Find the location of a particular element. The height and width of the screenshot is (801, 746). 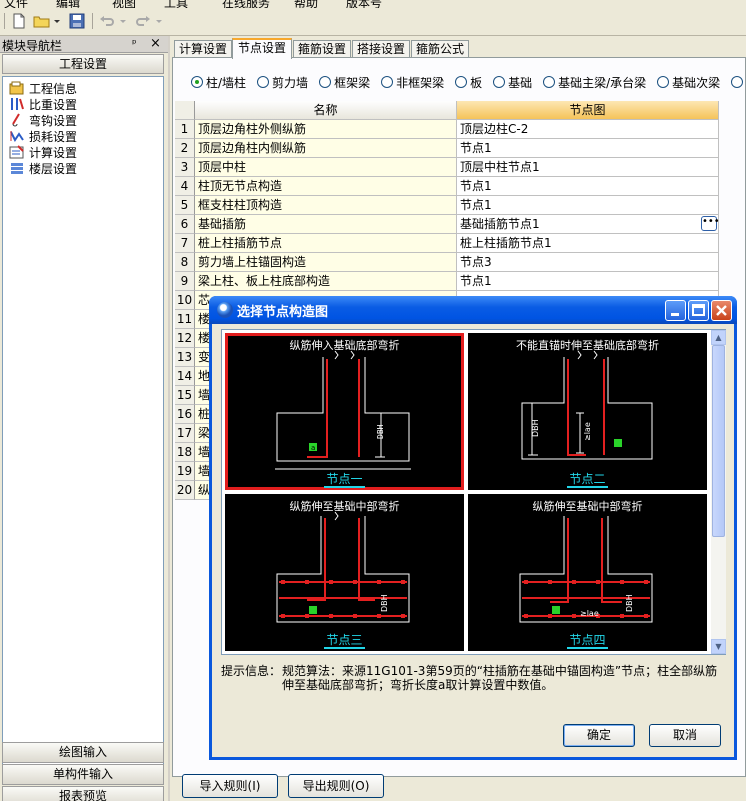

import-rules-button: 导入规则(I) is located at coordinates (230, 786).